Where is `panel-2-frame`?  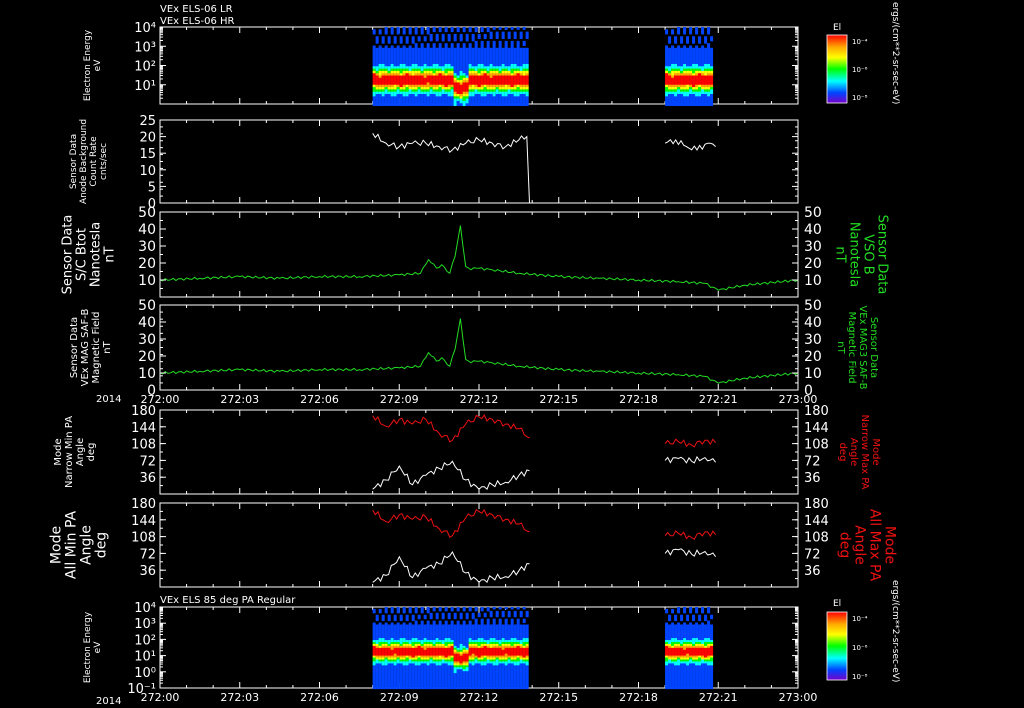 panel-2-frame is located at coordinates (479, 161).